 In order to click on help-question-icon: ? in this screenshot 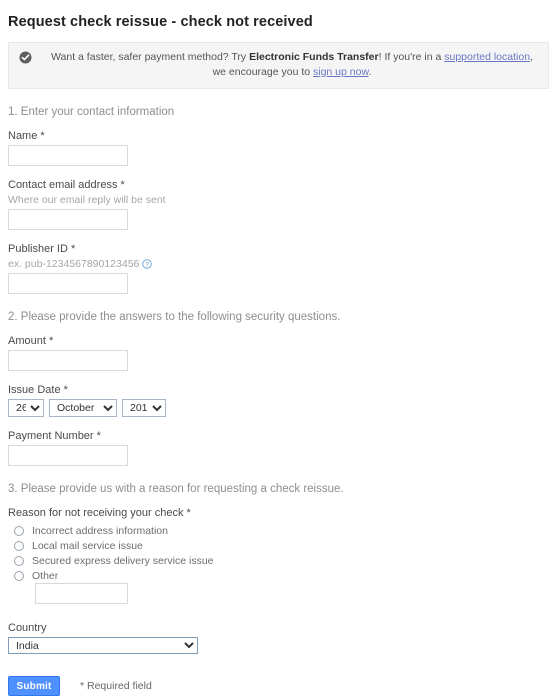, I will do `click(147, 264)`.